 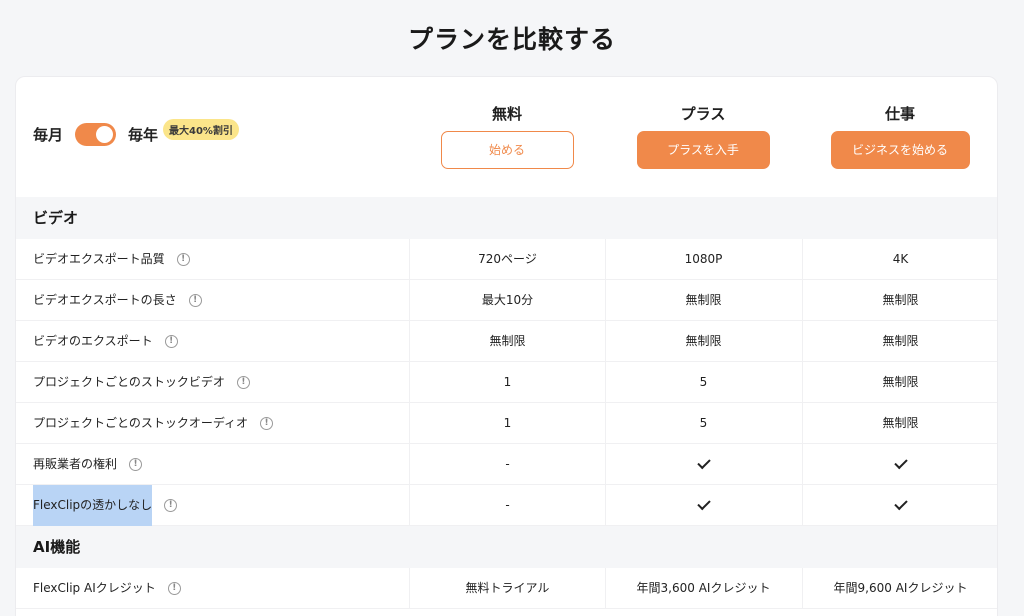 What do you see at coordinates (703, 114) in the screenshot?
I see `plan-name: プラス` at bounding box center [703, 114].